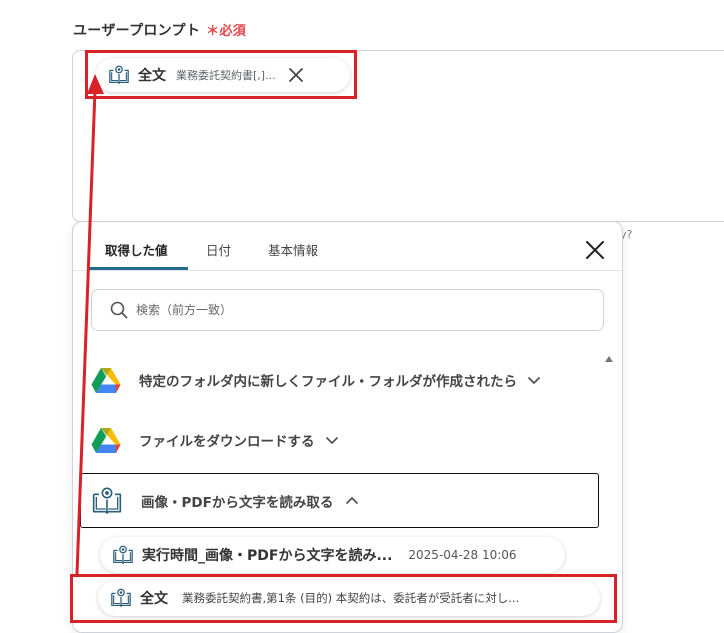 The image size is (724, 633). Describe the element at coordinates (119, 310) in the screenshot. I see `search-icon` at that location.